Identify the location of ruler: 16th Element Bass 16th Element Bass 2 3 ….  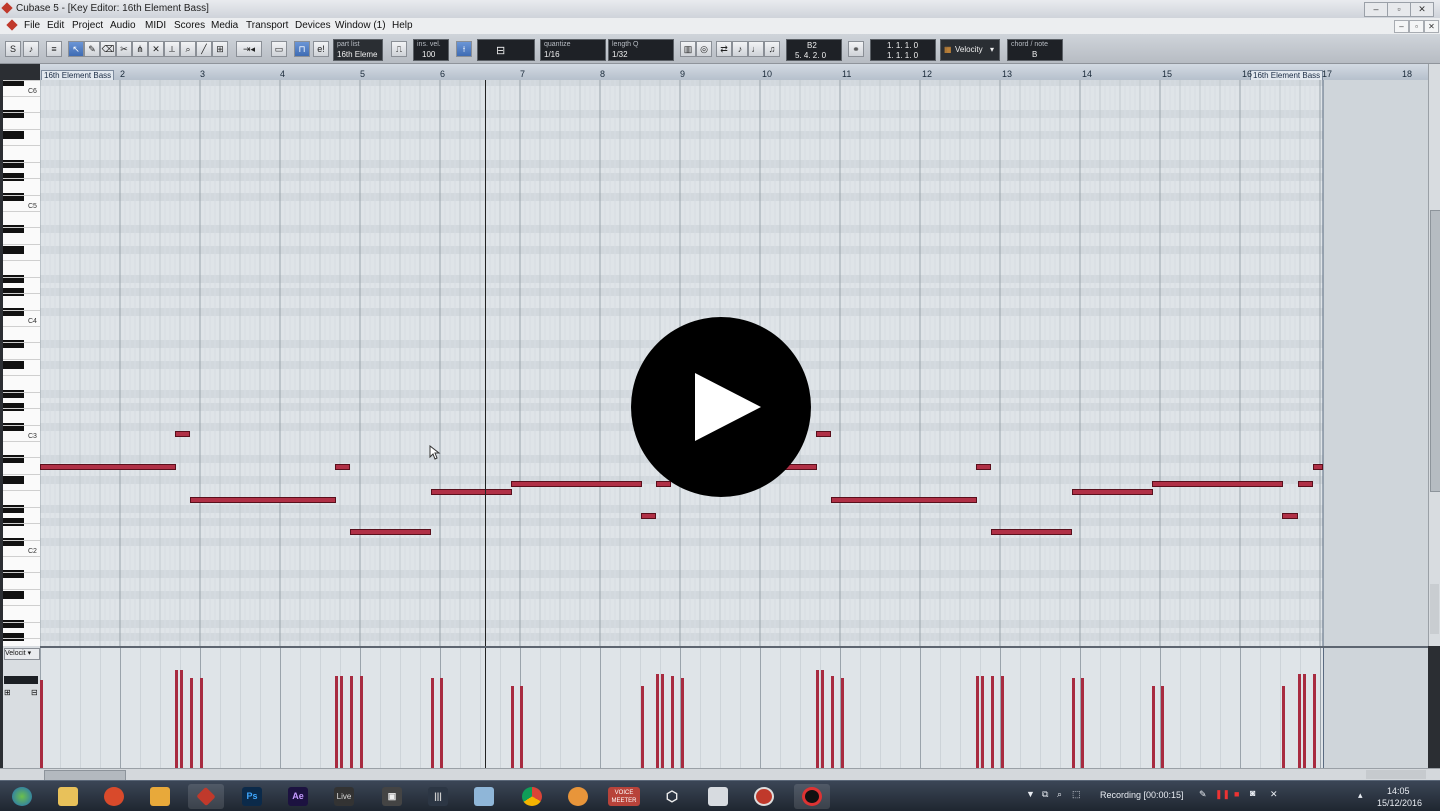
(734, 72).